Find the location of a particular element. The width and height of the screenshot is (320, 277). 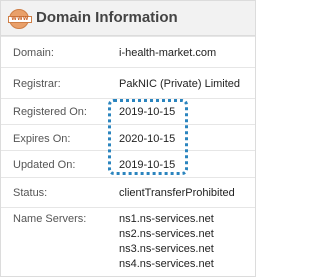

dates-highlight-box is located at coordinates (148, 137).